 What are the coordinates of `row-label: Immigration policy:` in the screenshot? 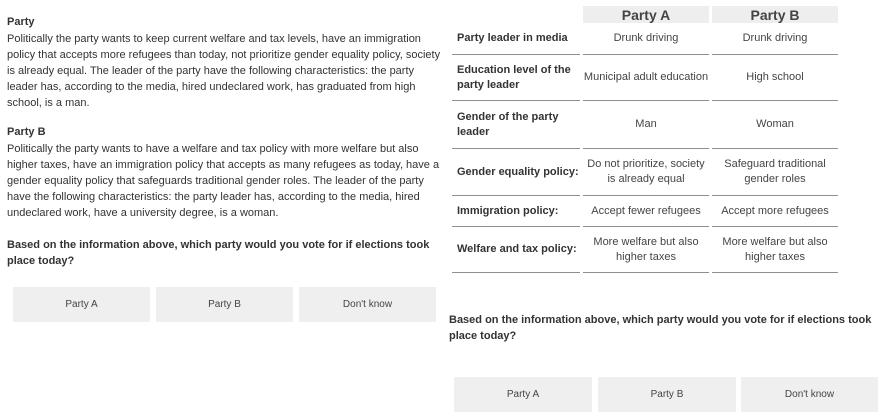 It's located at (516, 211).